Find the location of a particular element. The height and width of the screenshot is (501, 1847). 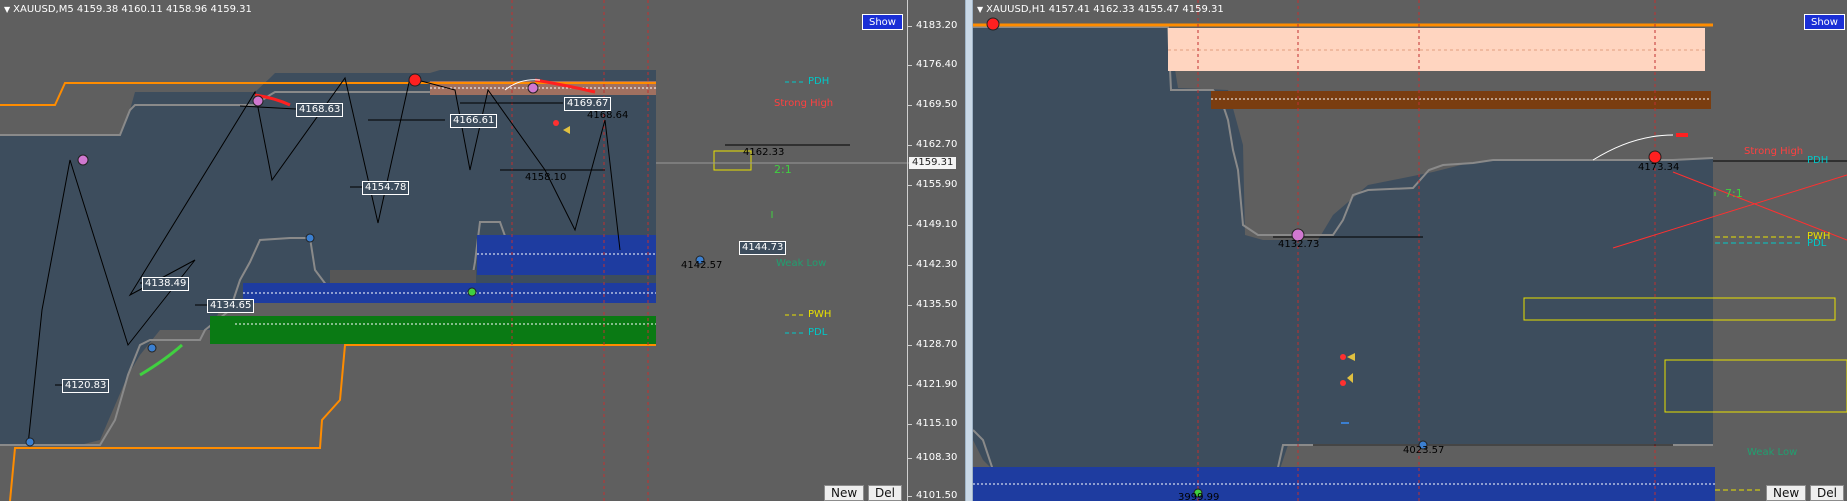

swing-marker-red is located at coordinates (415, 80).